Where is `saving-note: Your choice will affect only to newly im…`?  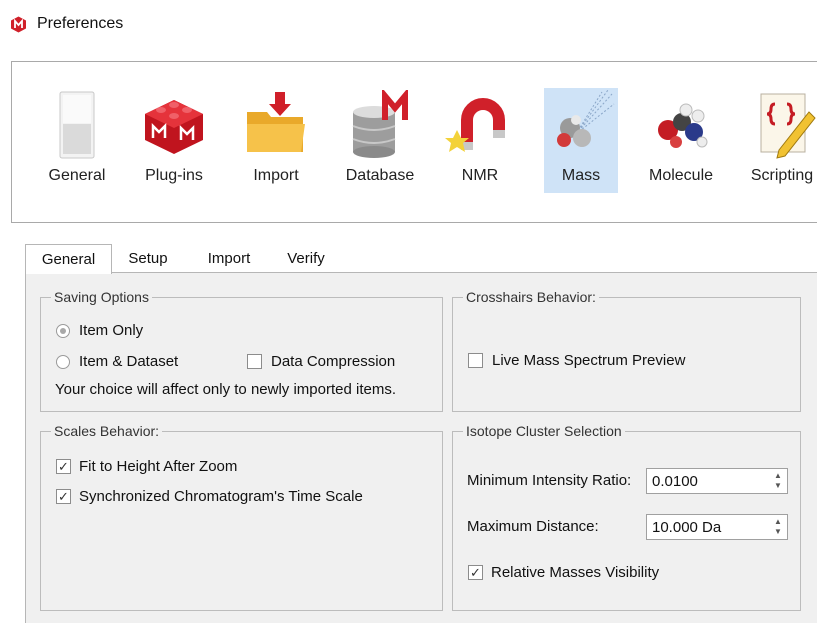
saving-note: Your choice will affect only to newly im… is located at coordinates (225, 389).